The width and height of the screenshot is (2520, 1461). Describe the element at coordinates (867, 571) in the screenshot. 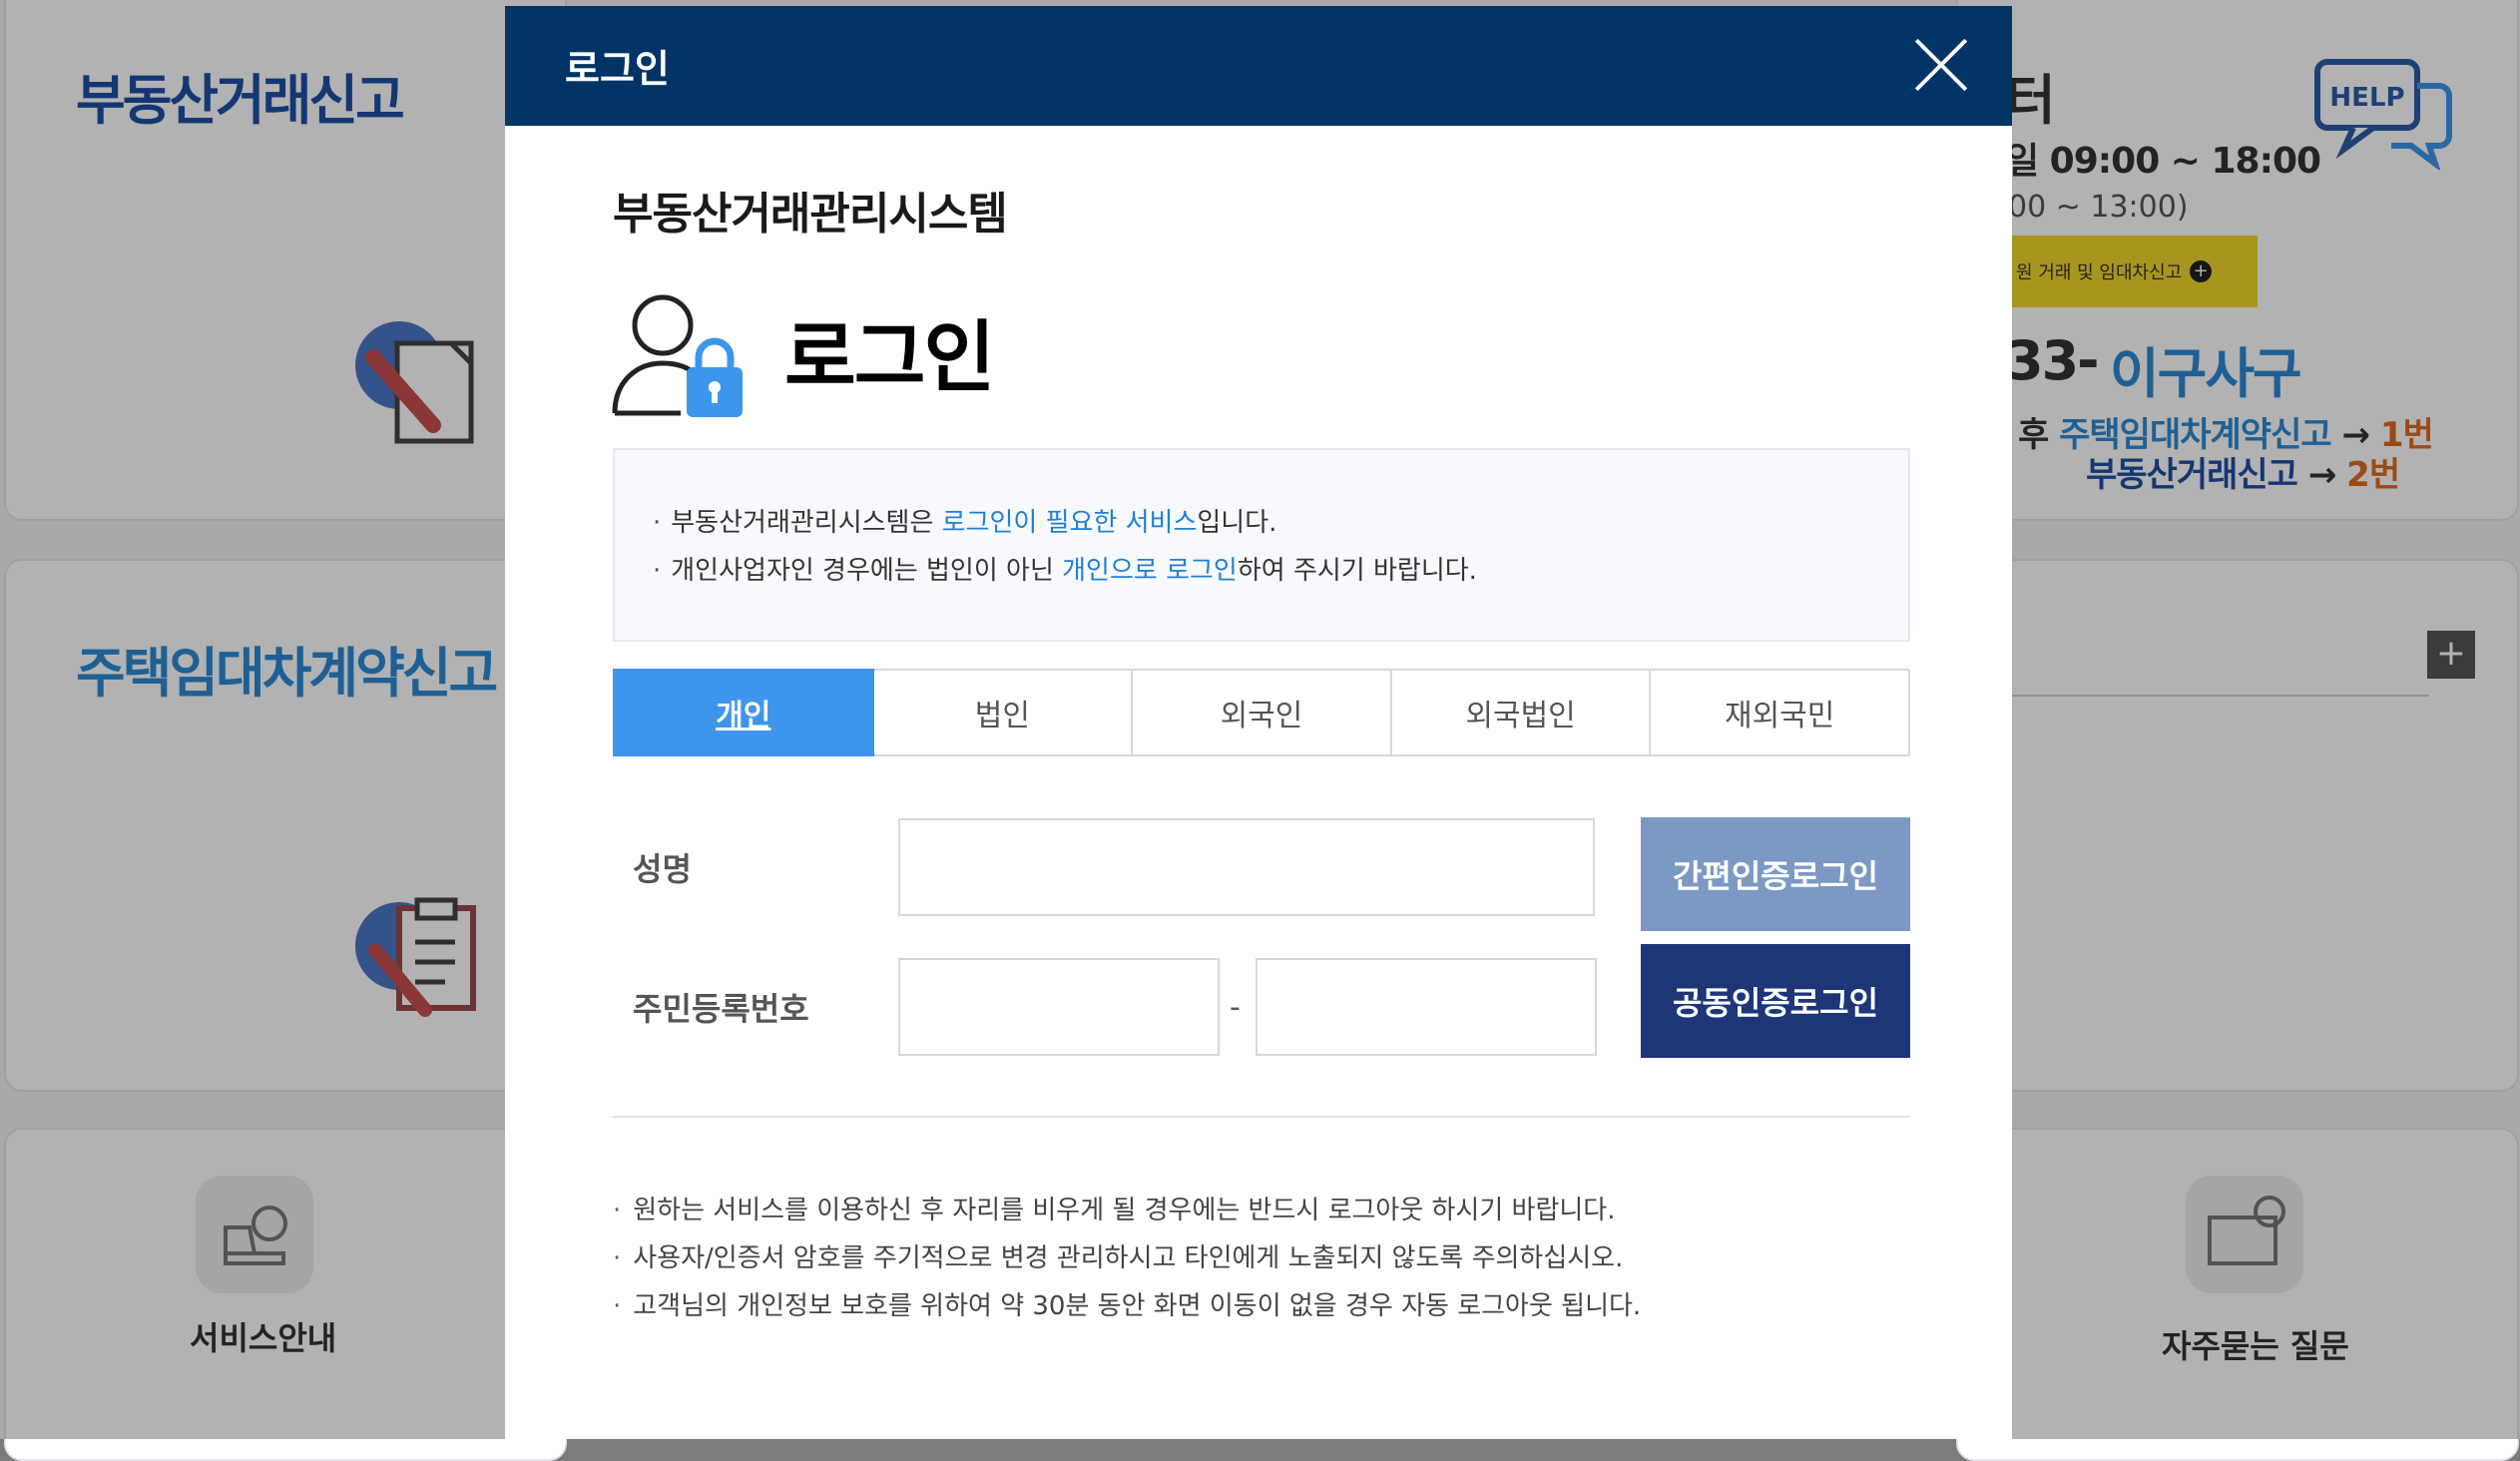

I see `notice-2-before: 개인사업자인 경우에는 법인이 아닌` at that location.